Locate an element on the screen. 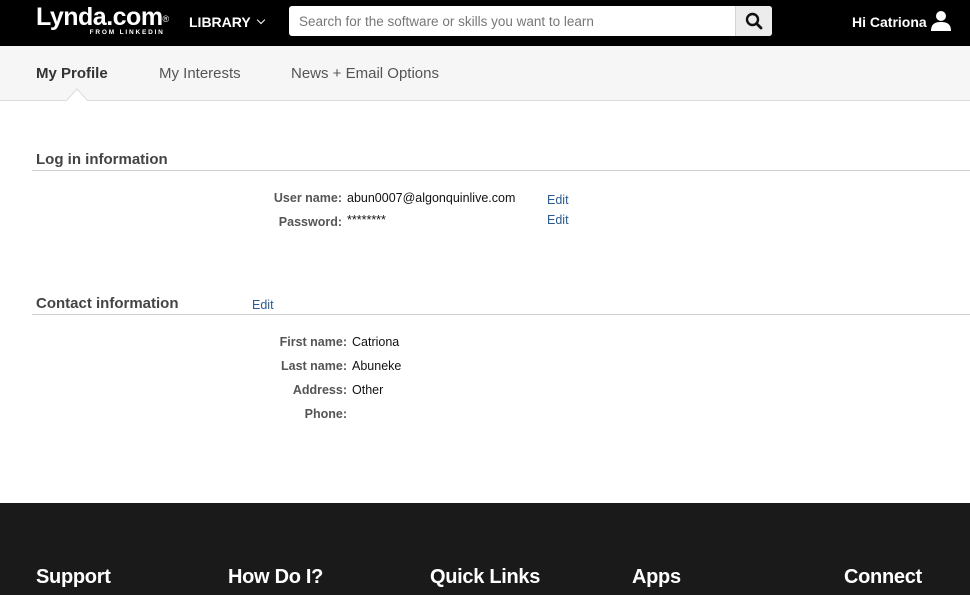  lynda-logo: Lynda.com® FROM LINKEDIN is located at coordinates (102, 20).